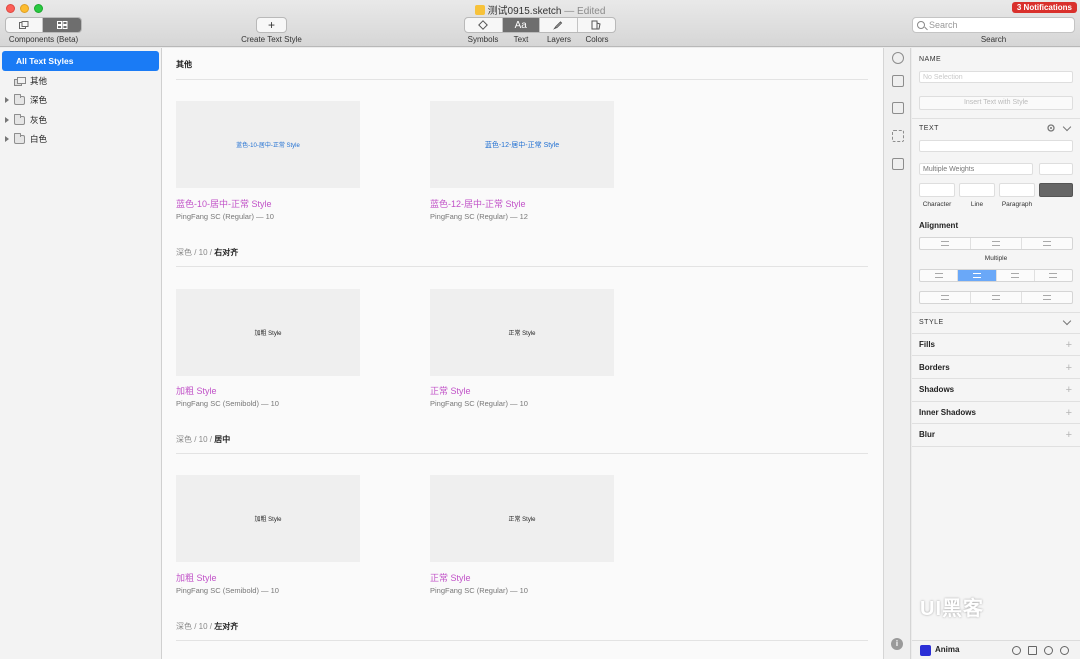 Image resolution: width=1080 pixels, height=659 pixels. What do you see at coordinates (1047, 297) in the screenshot?
I see `align-bottom-button` at bounding box center [1047, 297].